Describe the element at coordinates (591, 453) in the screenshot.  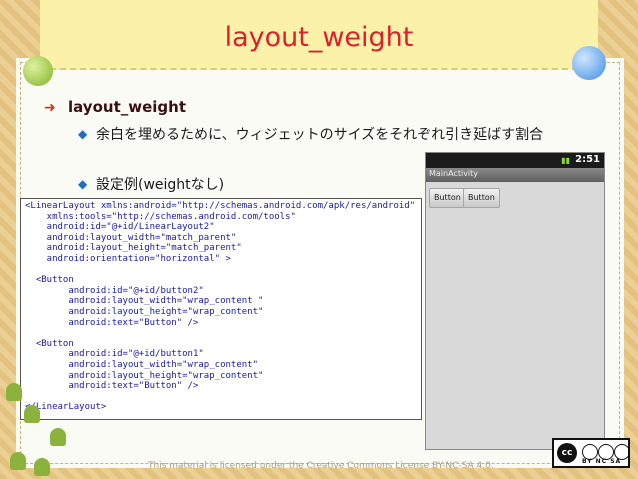
I see `creative-commons-badge: cc BY NC SA` at that location.